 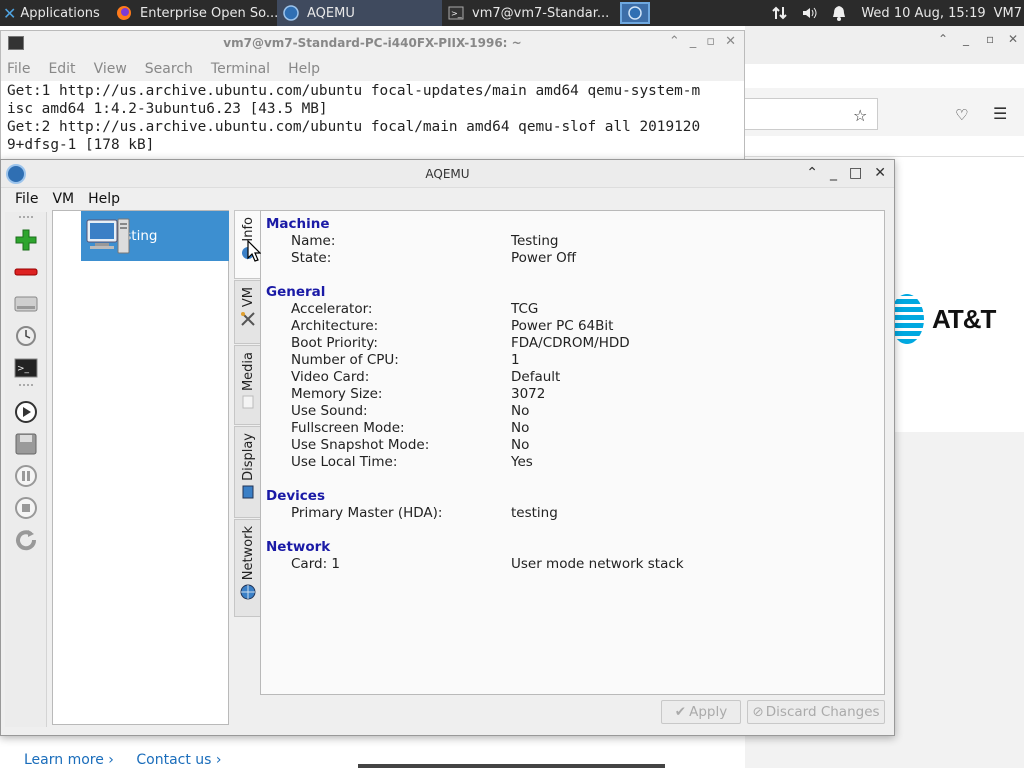 What do you see at coordinates (833, 173) in the screenshot?
I see `aqemu-minimize-icon: _` at bounding box center [833, 173].